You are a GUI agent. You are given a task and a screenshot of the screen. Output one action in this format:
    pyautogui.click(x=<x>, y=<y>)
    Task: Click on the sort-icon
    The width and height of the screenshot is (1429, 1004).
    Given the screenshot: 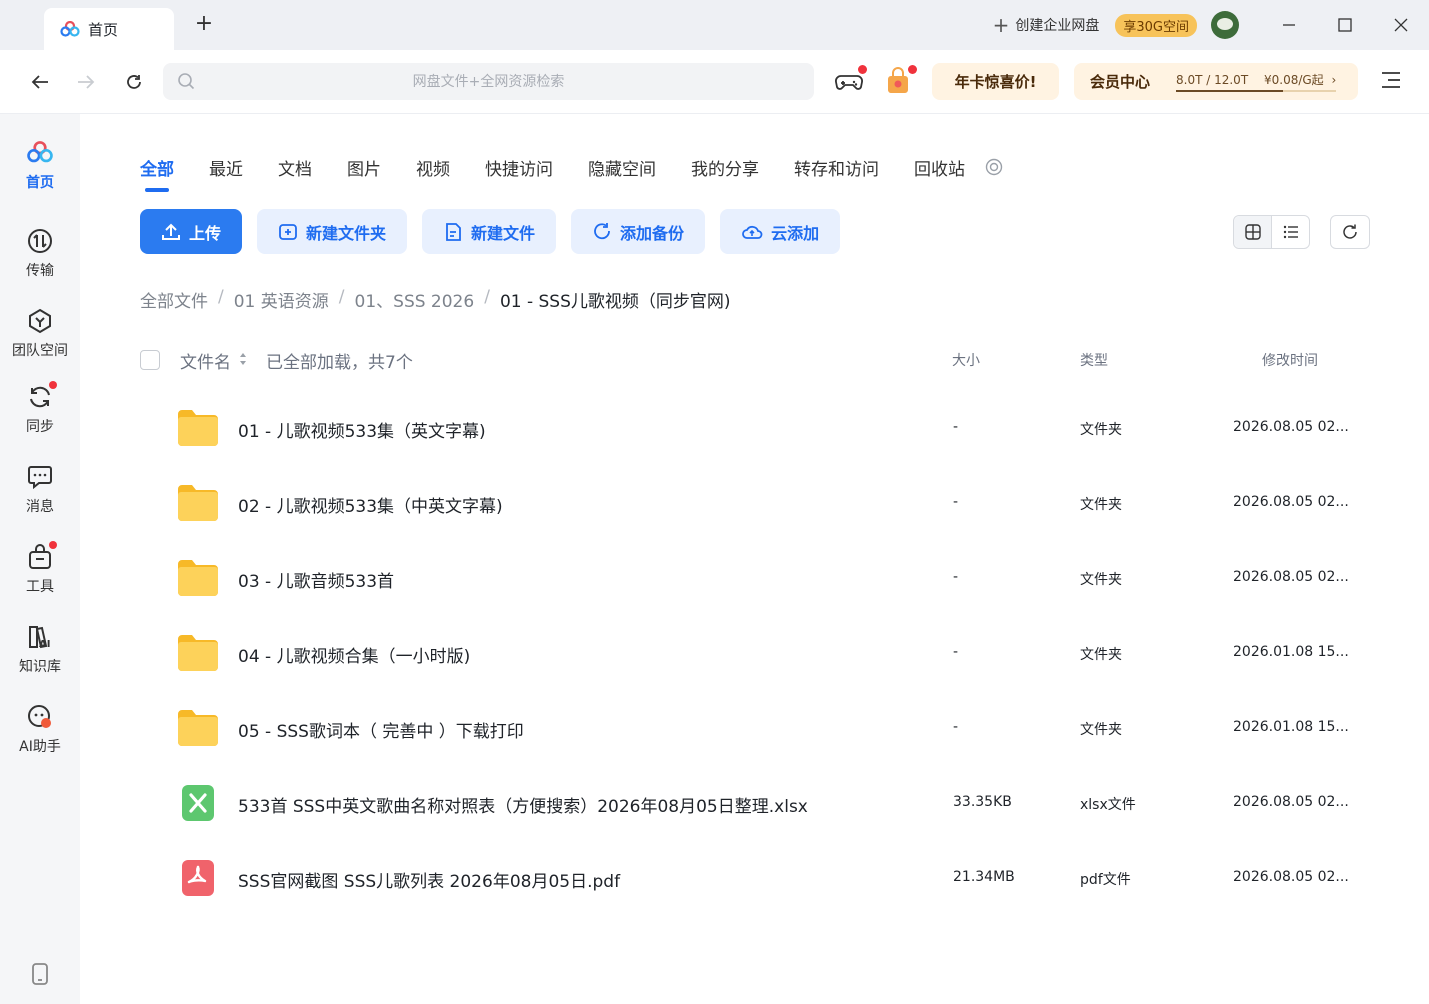 What is the action you would take?
    pyautogui.click(x=243, y=359)
    